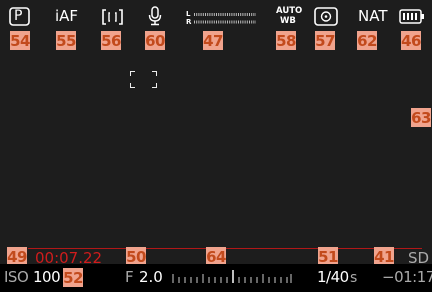  Describe the element at coordinates (372, 16) in the screenshot. I see `film-style-label: NAT` at that location.